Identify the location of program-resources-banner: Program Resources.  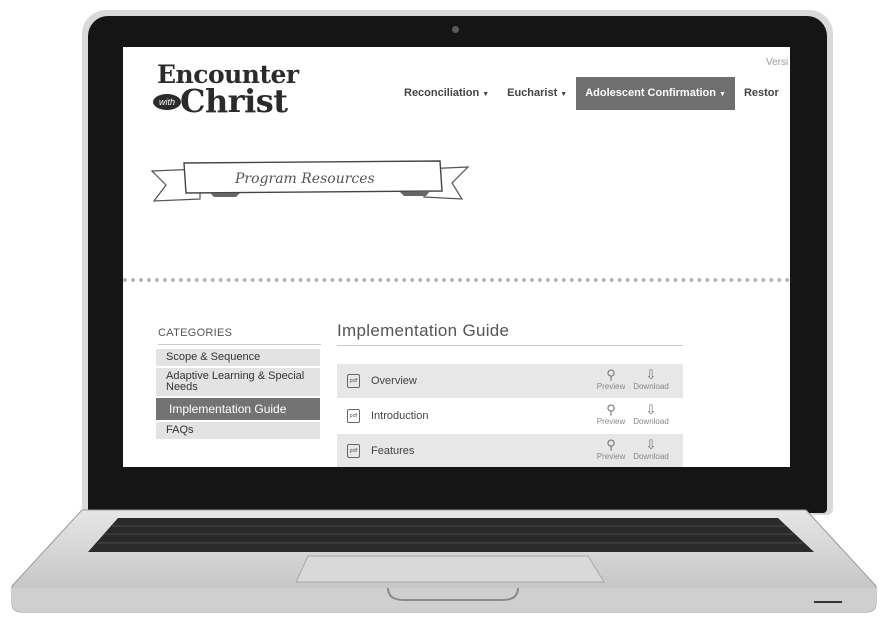
(310, 183).